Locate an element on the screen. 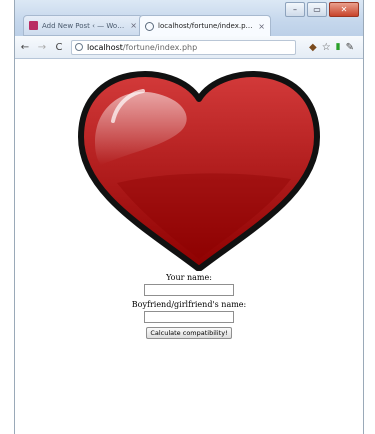  minimize-button: – is located at coordinates (295, 9).